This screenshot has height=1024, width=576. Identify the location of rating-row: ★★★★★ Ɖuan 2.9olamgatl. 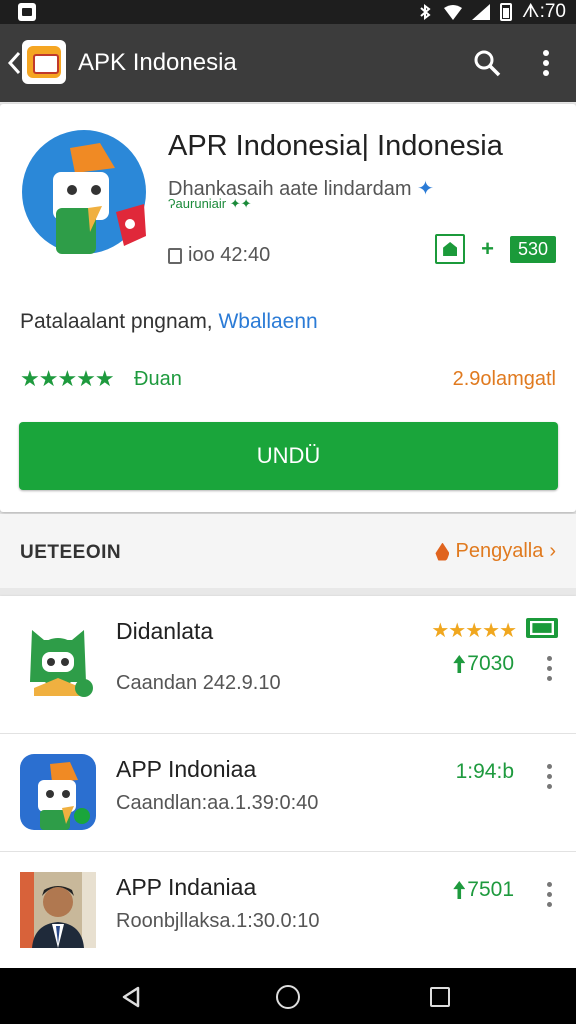
(288, 380).